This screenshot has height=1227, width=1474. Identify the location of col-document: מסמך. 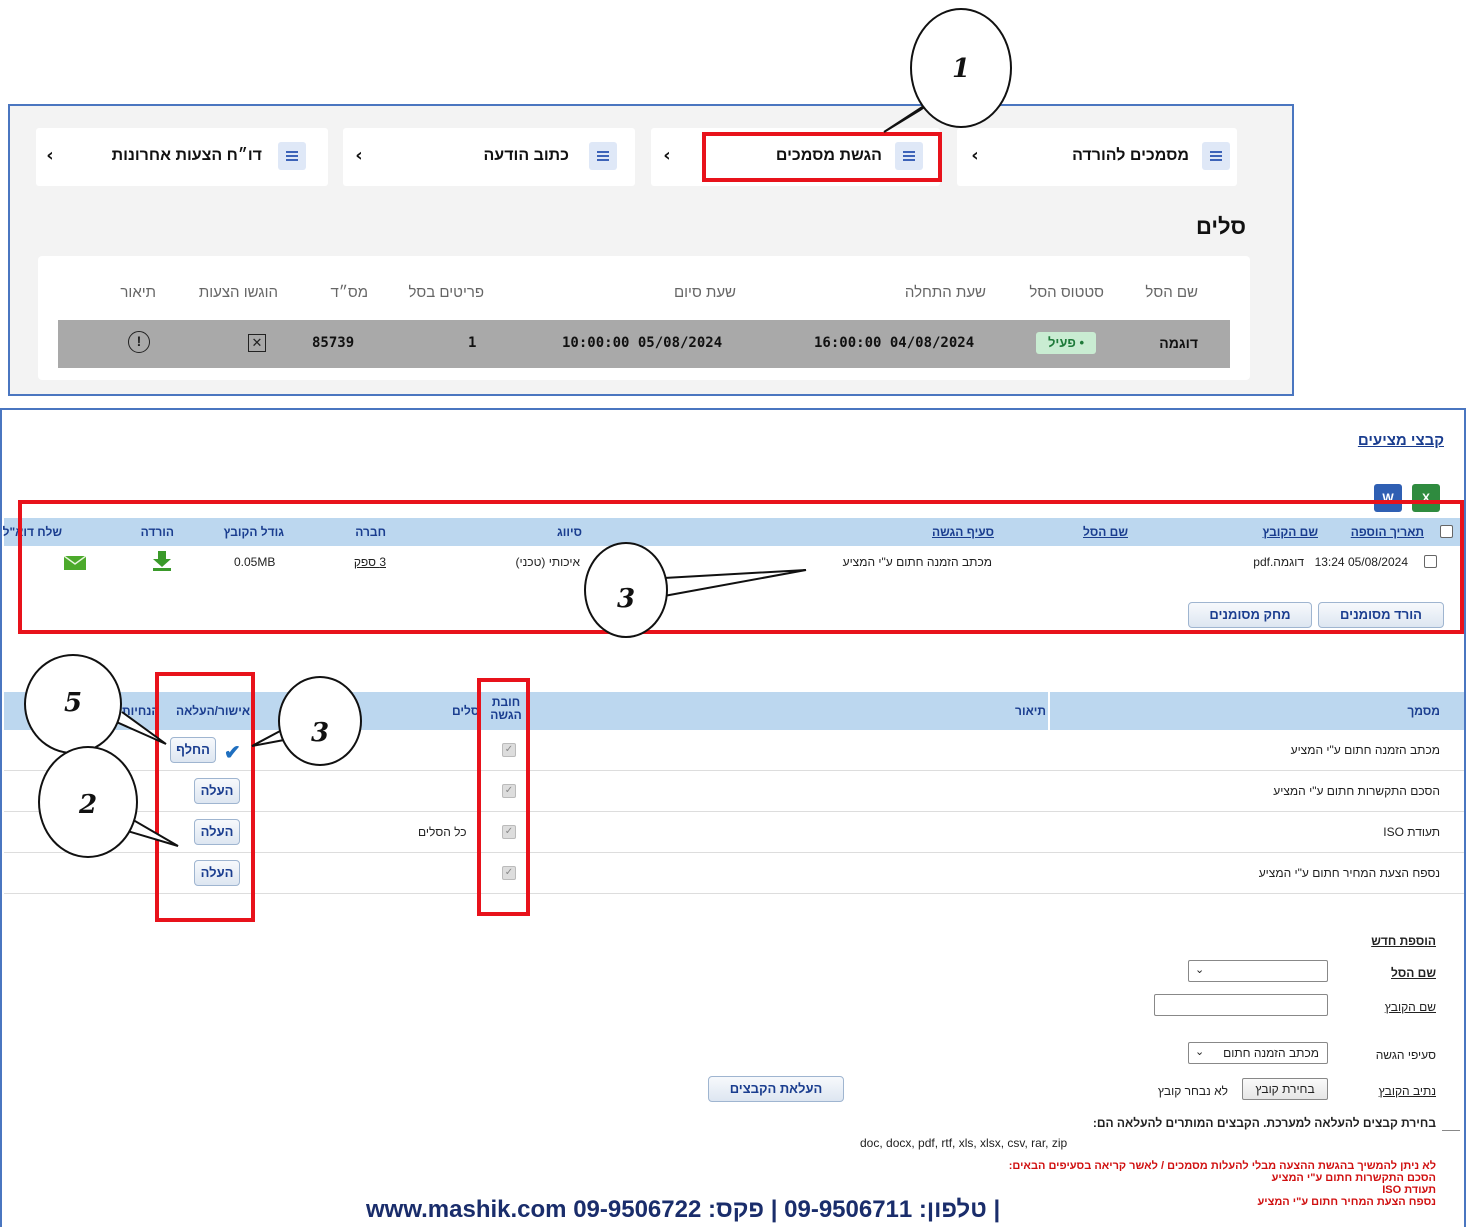
(1423, 711).